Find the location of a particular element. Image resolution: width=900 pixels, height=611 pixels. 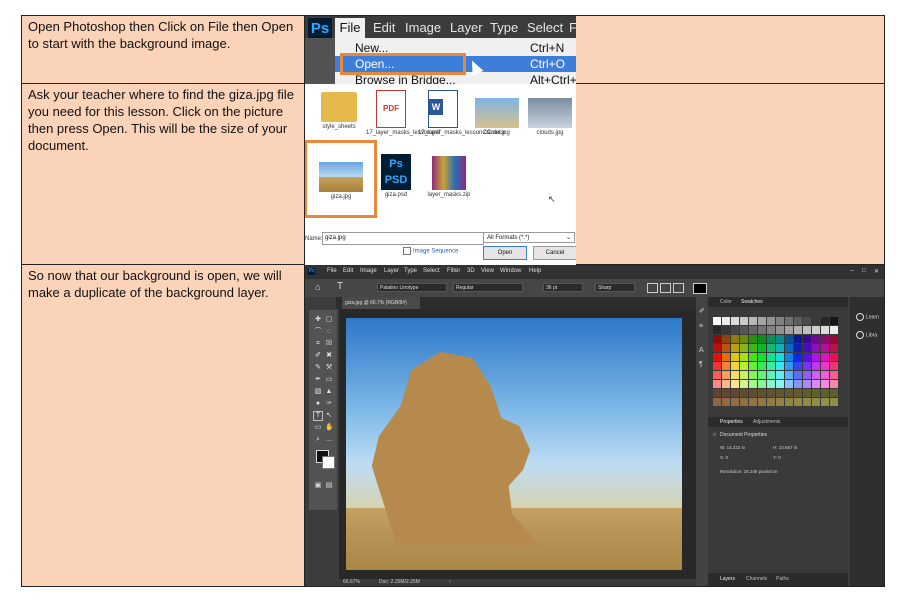

brush-tool-icon: ✎ is located at coordinates (318, 368).